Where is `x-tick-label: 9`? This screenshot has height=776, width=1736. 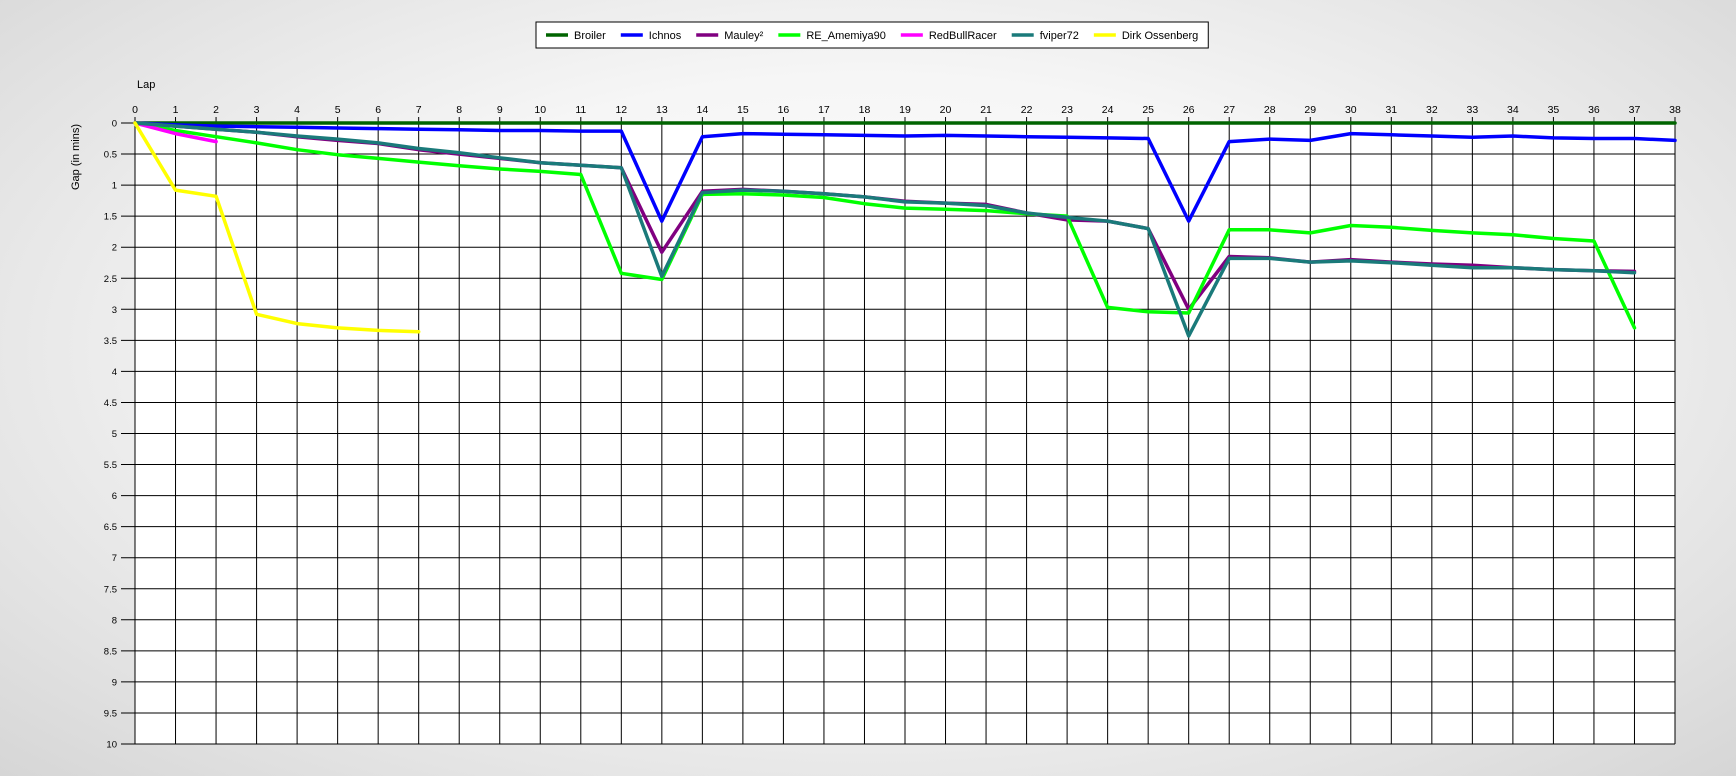 x-tick-label: 9 is located at coordinates (500, 110).